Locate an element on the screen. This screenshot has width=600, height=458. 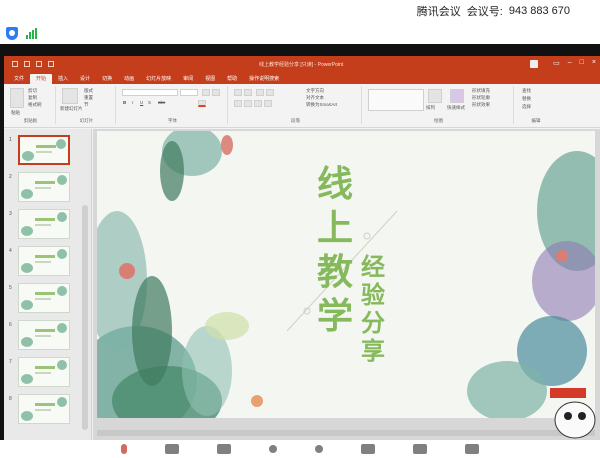
ribbon-display-icon: ▭ is located at coordinates (556, 63).